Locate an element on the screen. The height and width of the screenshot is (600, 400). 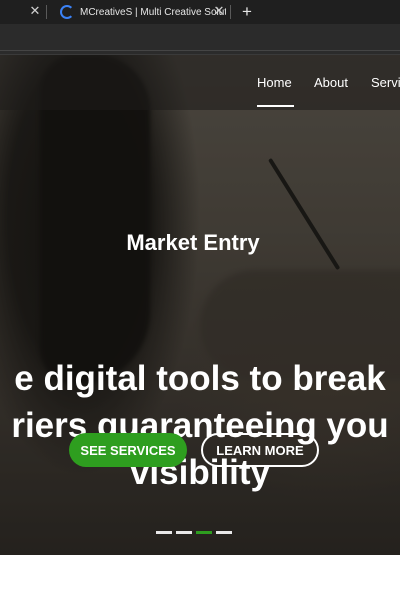
new-tab-button: + is located at coordinates (247, 12).